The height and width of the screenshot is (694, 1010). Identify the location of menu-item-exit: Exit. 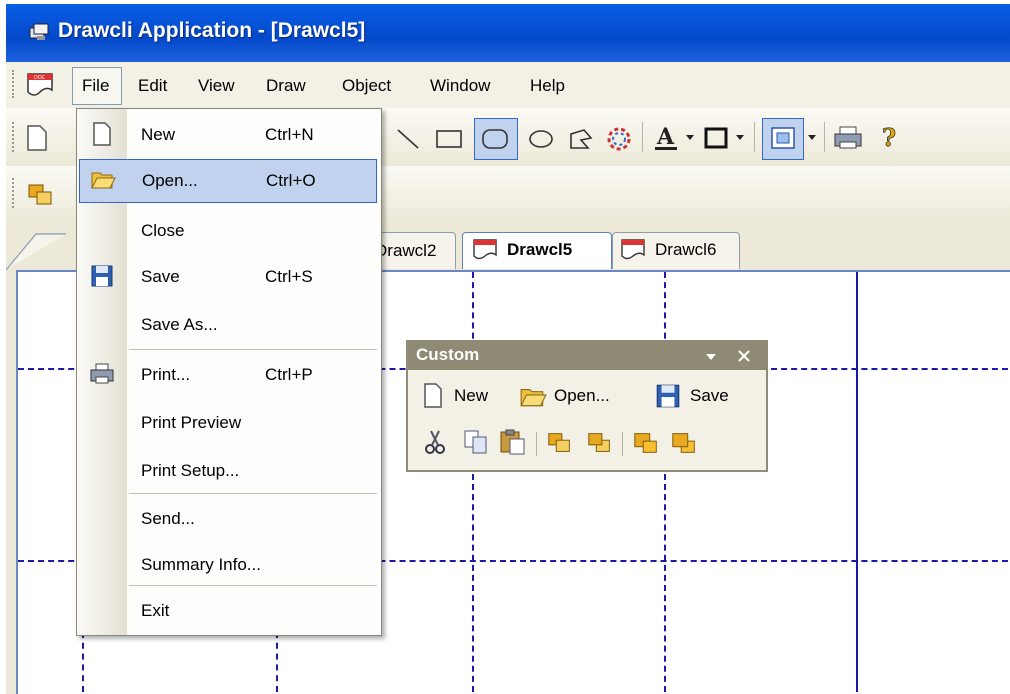
(229, 611).